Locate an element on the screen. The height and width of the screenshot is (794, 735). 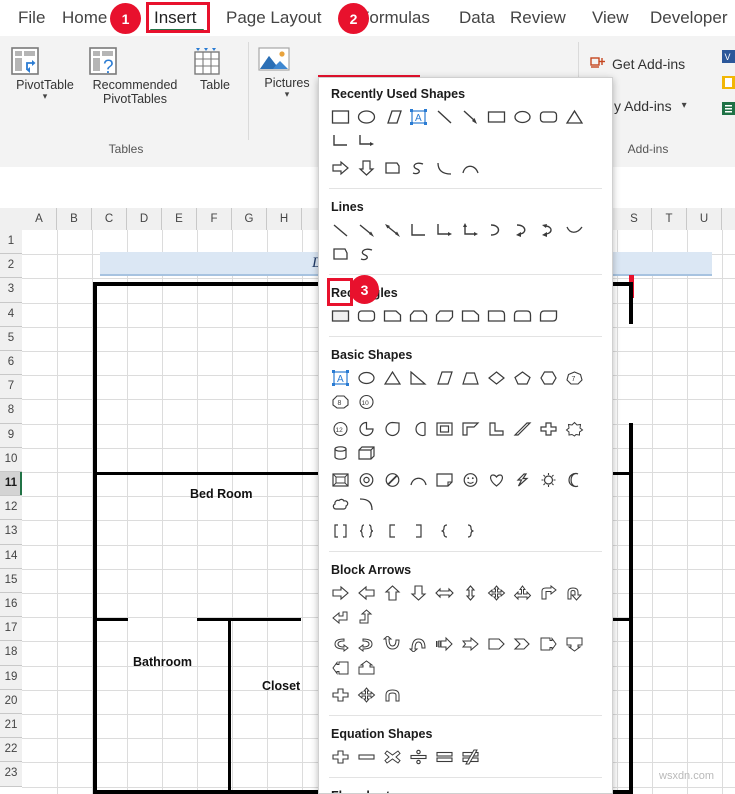
shape-pie is located at coordinates (366, 429).